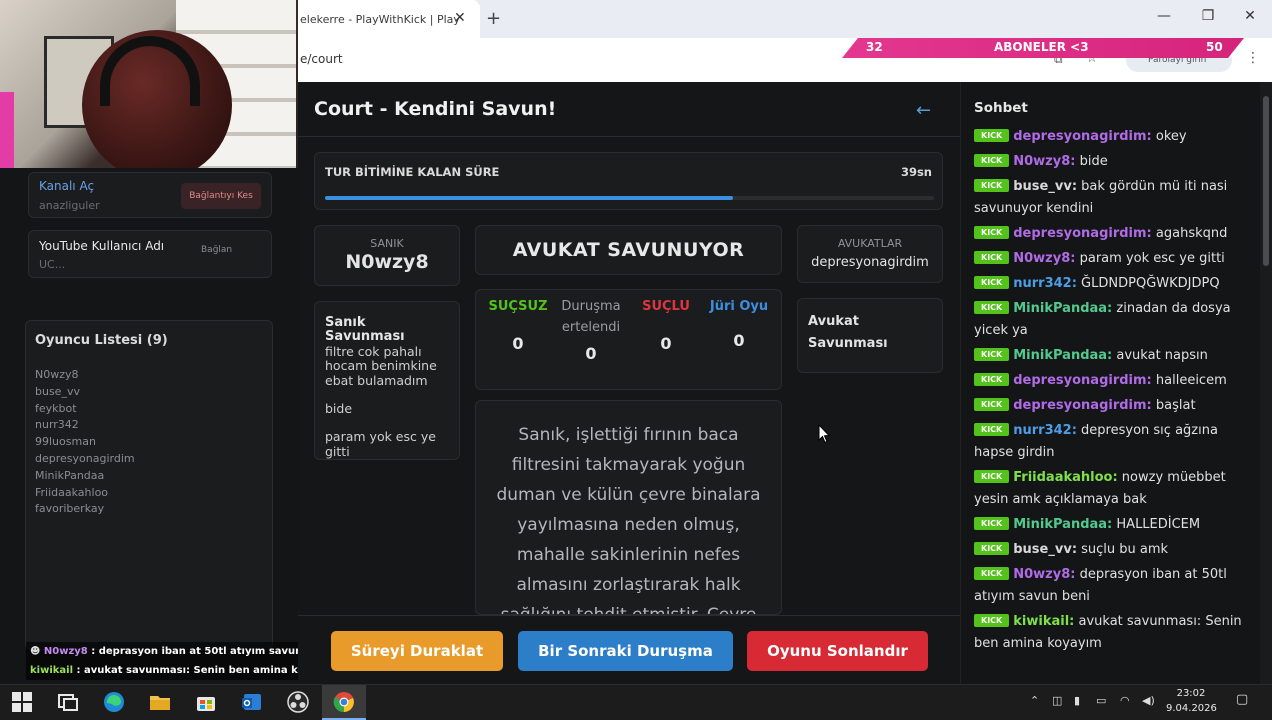 Image resolution: width=1272 pixels, height=720 pixels. What do you see at coordinates (102, 246) in the screenshot?
I see `youtube-user-label: YouTube Kullanıcı Adı` at bounding box center [102, 246].